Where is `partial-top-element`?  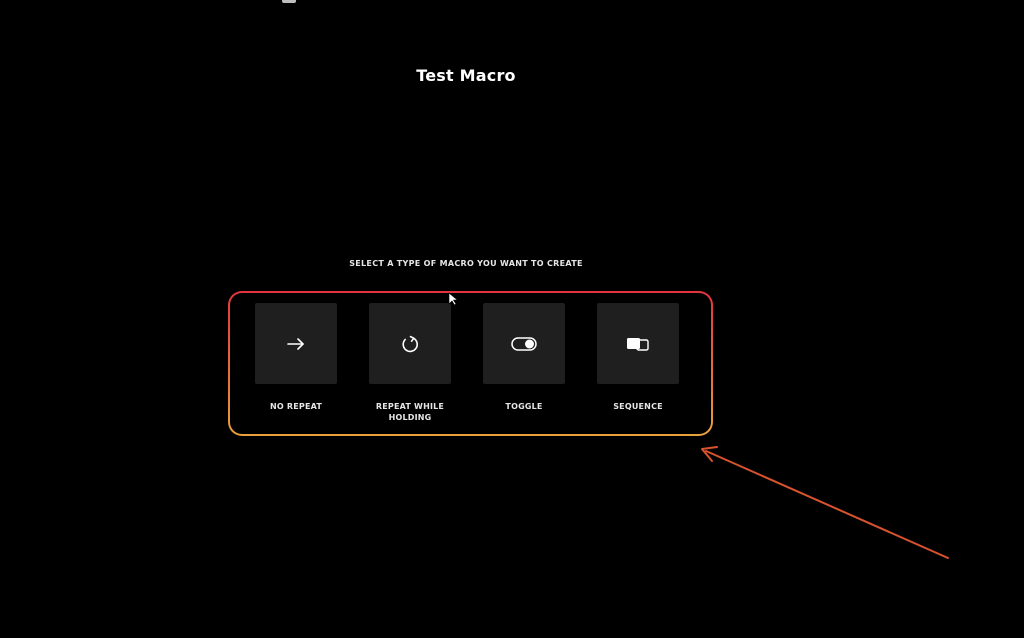 partial-top-element is located at coordinates (289, 1).